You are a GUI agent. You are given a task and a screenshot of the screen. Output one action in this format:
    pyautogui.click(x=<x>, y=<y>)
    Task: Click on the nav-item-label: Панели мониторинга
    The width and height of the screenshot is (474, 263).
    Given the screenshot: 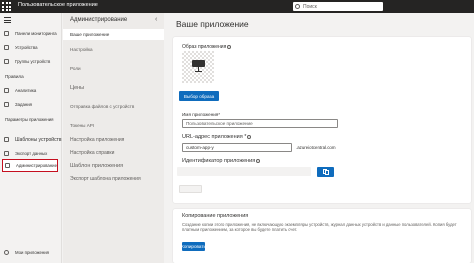 What is the action you would take?
    pyautogui.click(x=36, y=33)
    